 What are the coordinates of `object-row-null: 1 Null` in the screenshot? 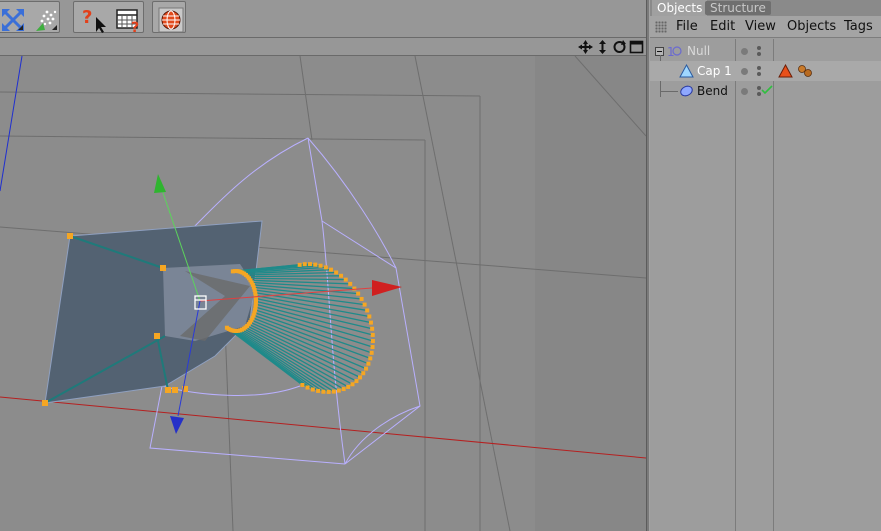 It's located at (765, 51).